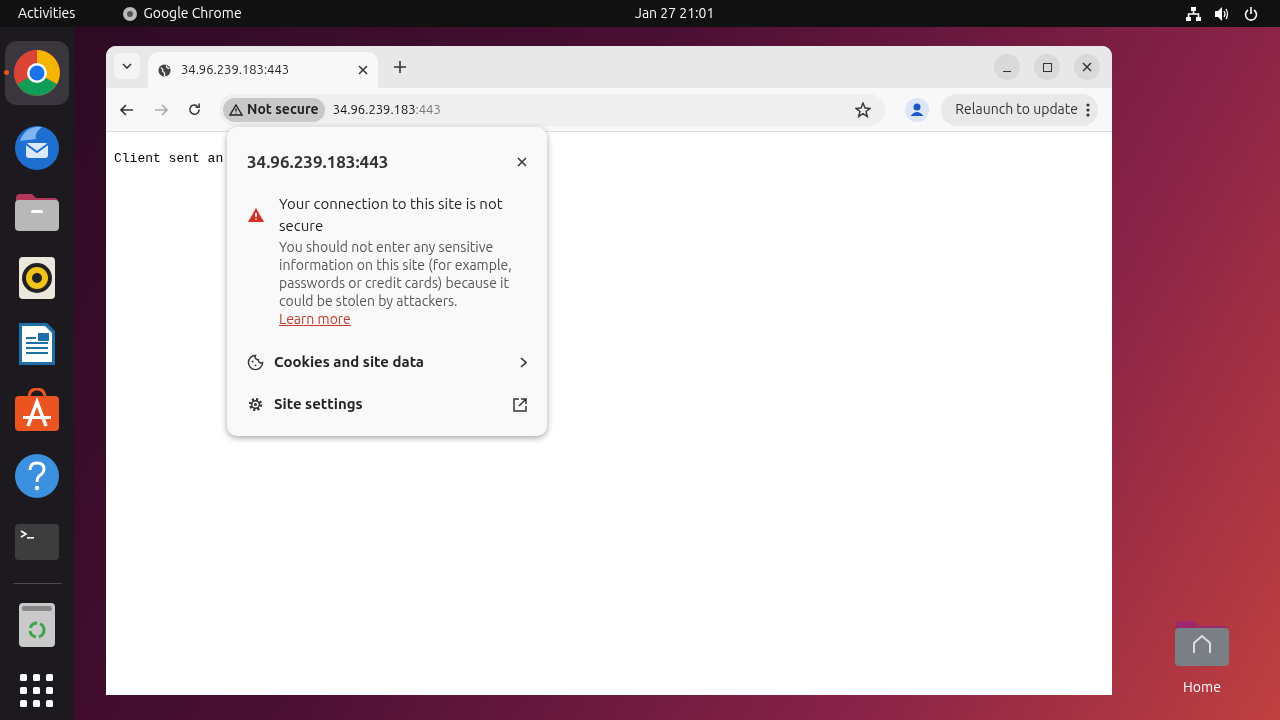 Image resolution: width=1280 pixels, height=720 pixels. I want to click on activities-button: Activities, so click(47, 13).